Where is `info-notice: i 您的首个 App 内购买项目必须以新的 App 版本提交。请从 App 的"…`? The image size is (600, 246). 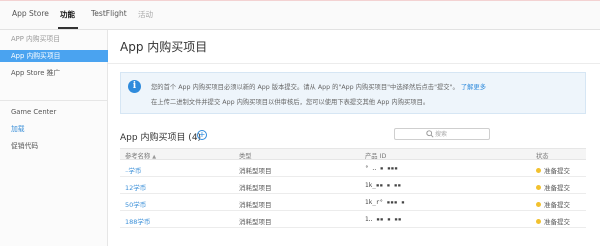
info-notice: i 您的首个 App 内购买项目必须以新的 App 版本提交。请从 App 的"… is located at coordinates (353, 93).